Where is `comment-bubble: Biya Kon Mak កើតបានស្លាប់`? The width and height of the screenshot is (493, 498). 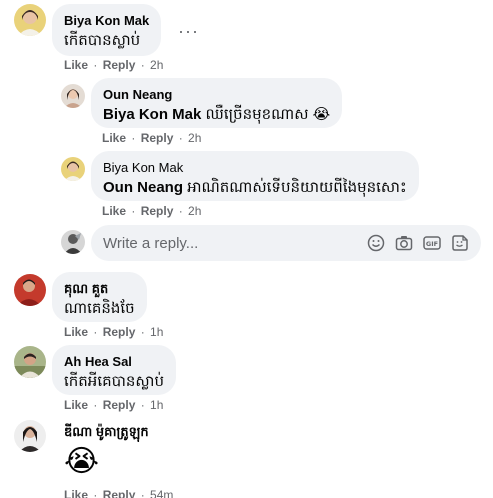 comment-bubble: Biya Kon Mak កើតបានស្លាប់ is located at coordinates (107, 30).